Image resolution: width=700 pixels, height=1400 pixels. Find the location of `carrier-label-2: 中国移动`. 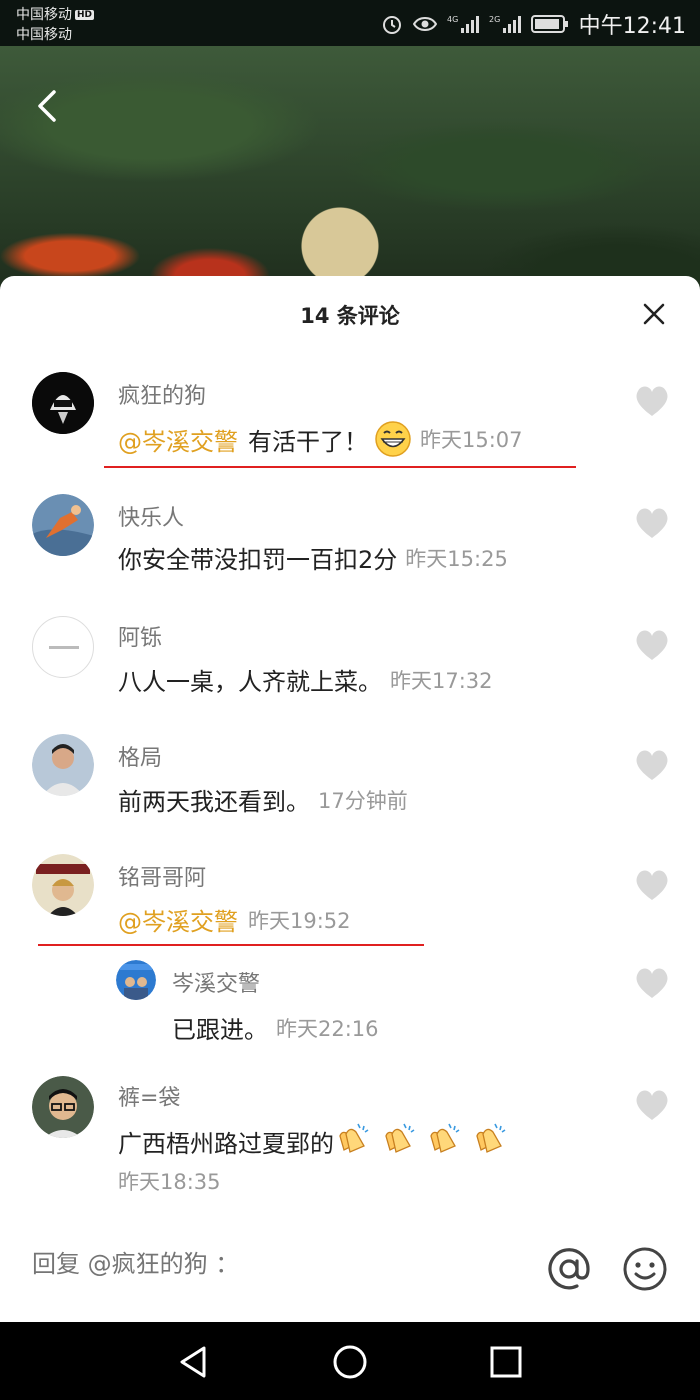

carrier-label-2: 中国移动 is located at coordinates (44, 35).